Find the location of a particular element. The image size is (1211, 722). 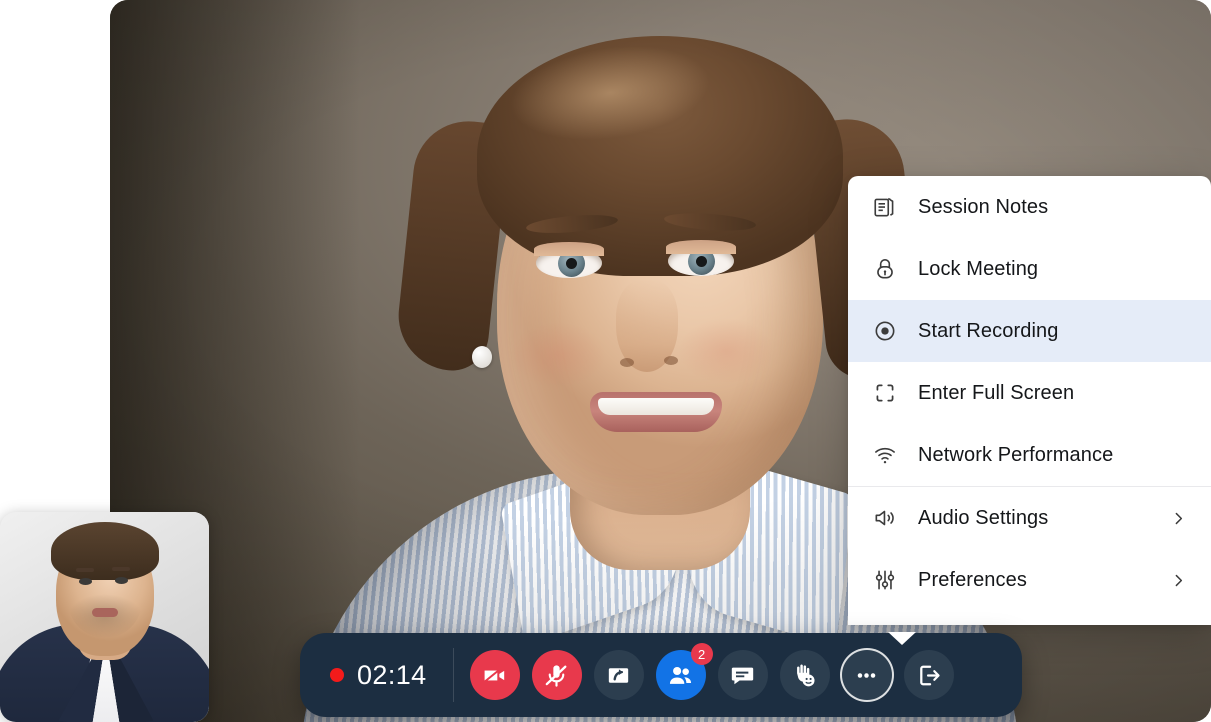

menu-item-label: Audio Settings is located at coordinates (983, 517).